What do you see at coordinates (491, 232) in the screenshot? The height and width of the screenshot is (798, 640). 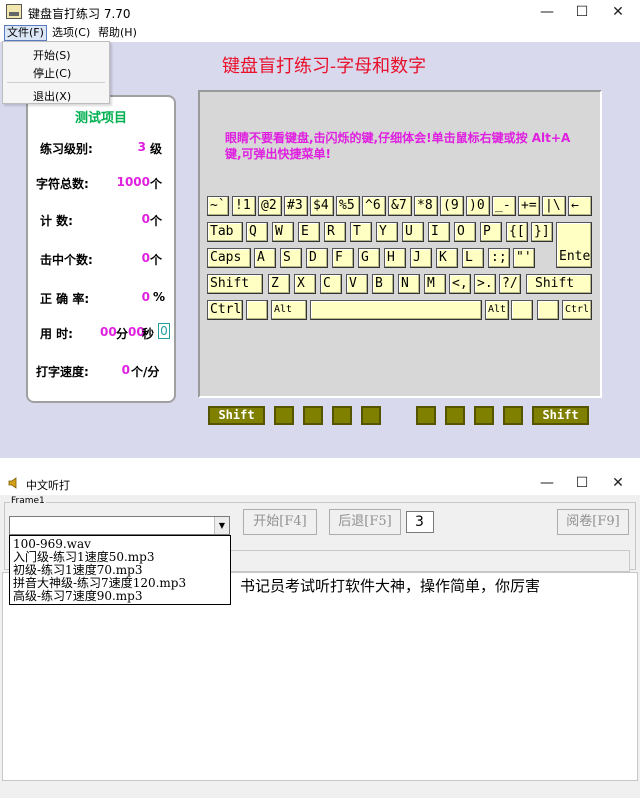 I see `key-p: P` at bounding box center [491, 232].